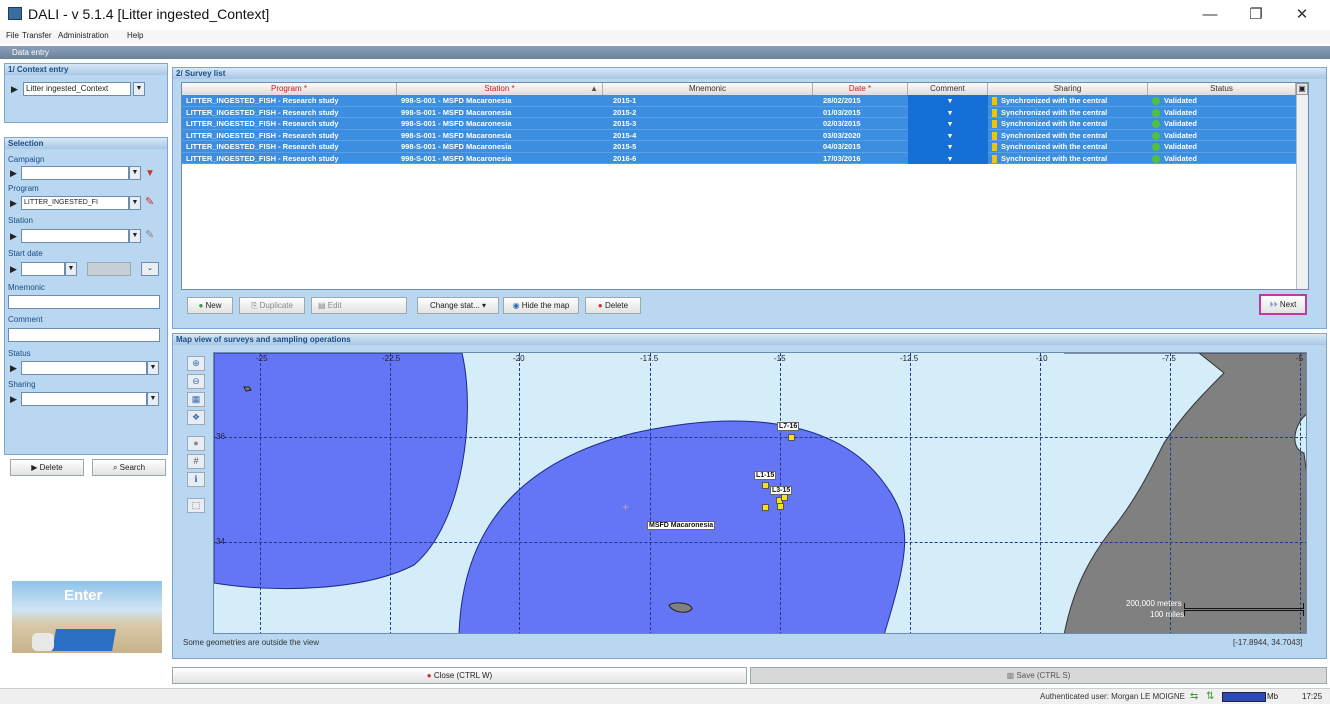 This screenshot has width=1330, height=704. I want to click on new-button: ● New, so click(210, 305).